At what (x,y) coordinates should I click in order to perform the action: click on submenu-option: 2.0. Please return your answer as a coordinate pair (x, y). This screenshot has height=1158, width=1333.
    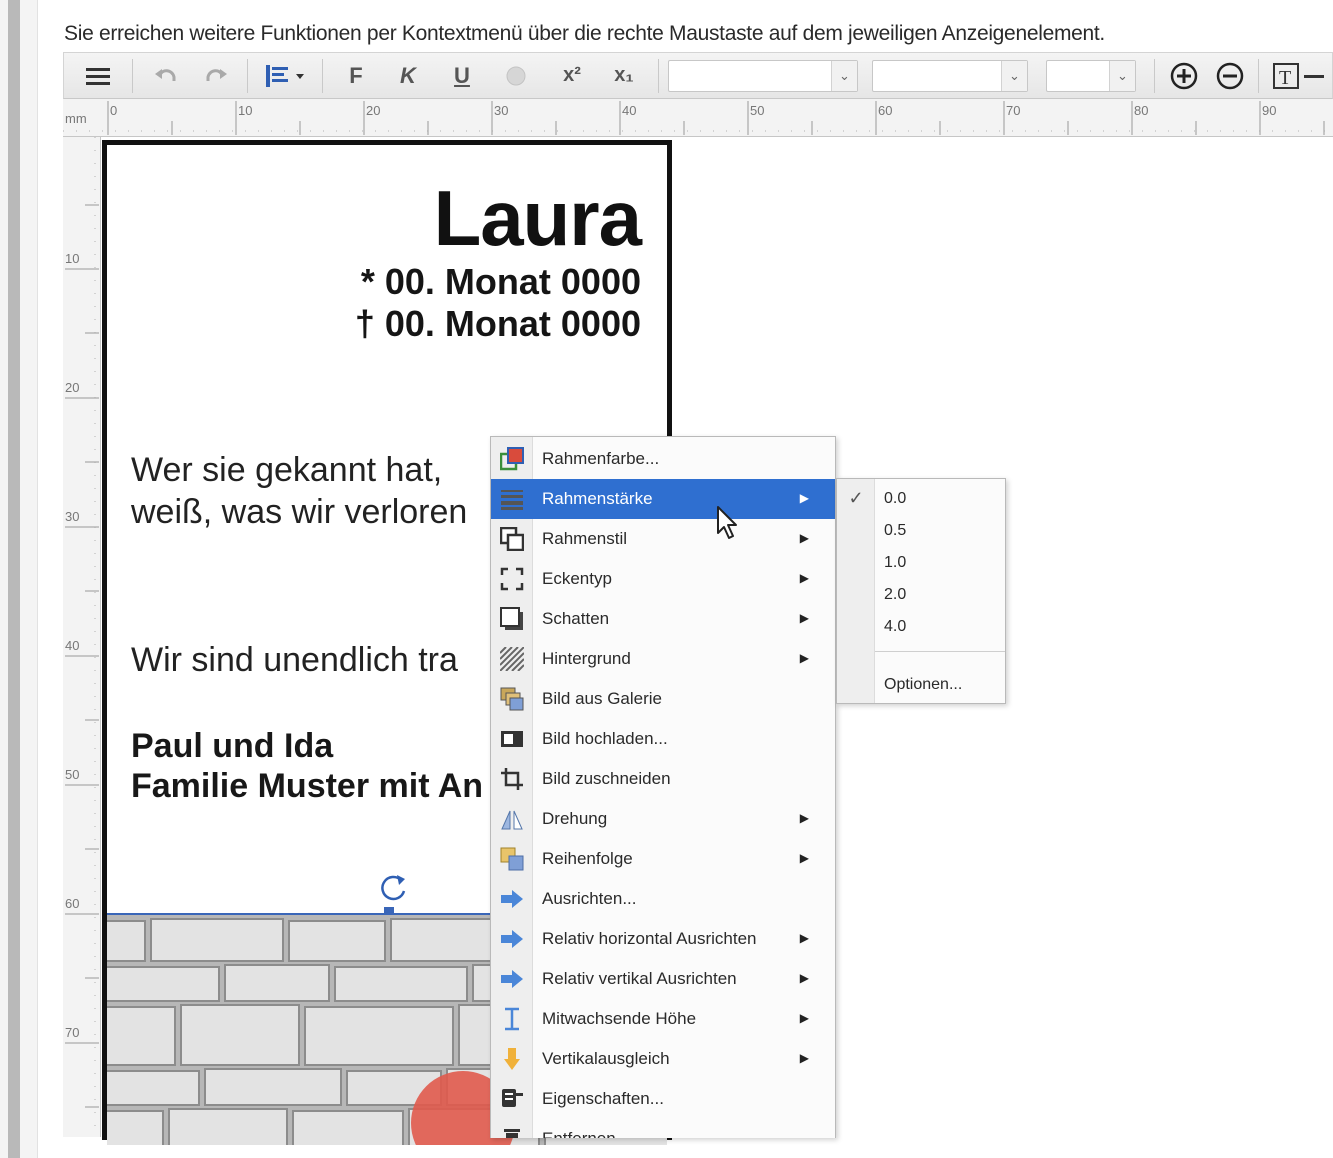
    Looking at the image, I should click on (921, 594).